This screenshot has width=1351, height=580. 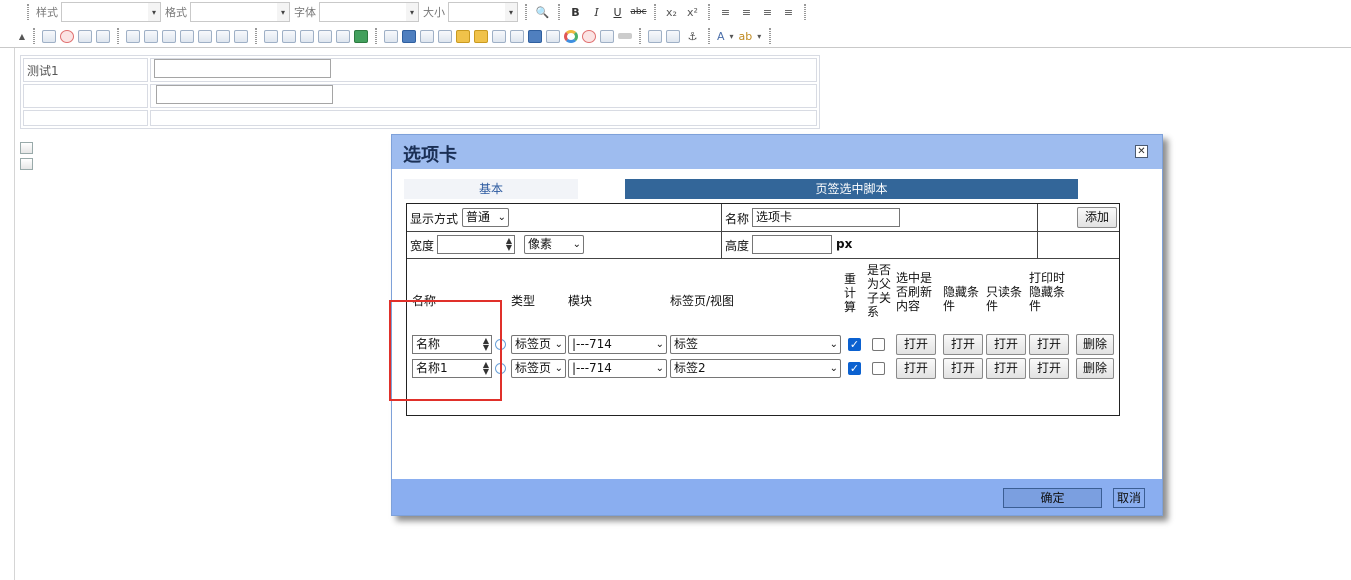 What do you see at coordinates (241, 36) in the screenshot?
I see `form-icon` at bounding box center [241, 36].